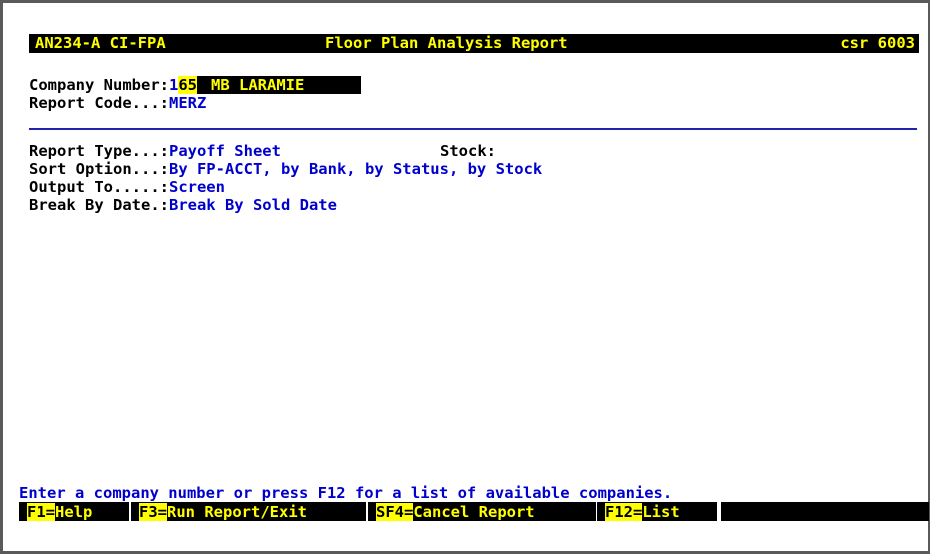 The width and height of the screenshot is (931, 554). I want to click on output-to-row: Output To.....:Screen, so click(127, 187).